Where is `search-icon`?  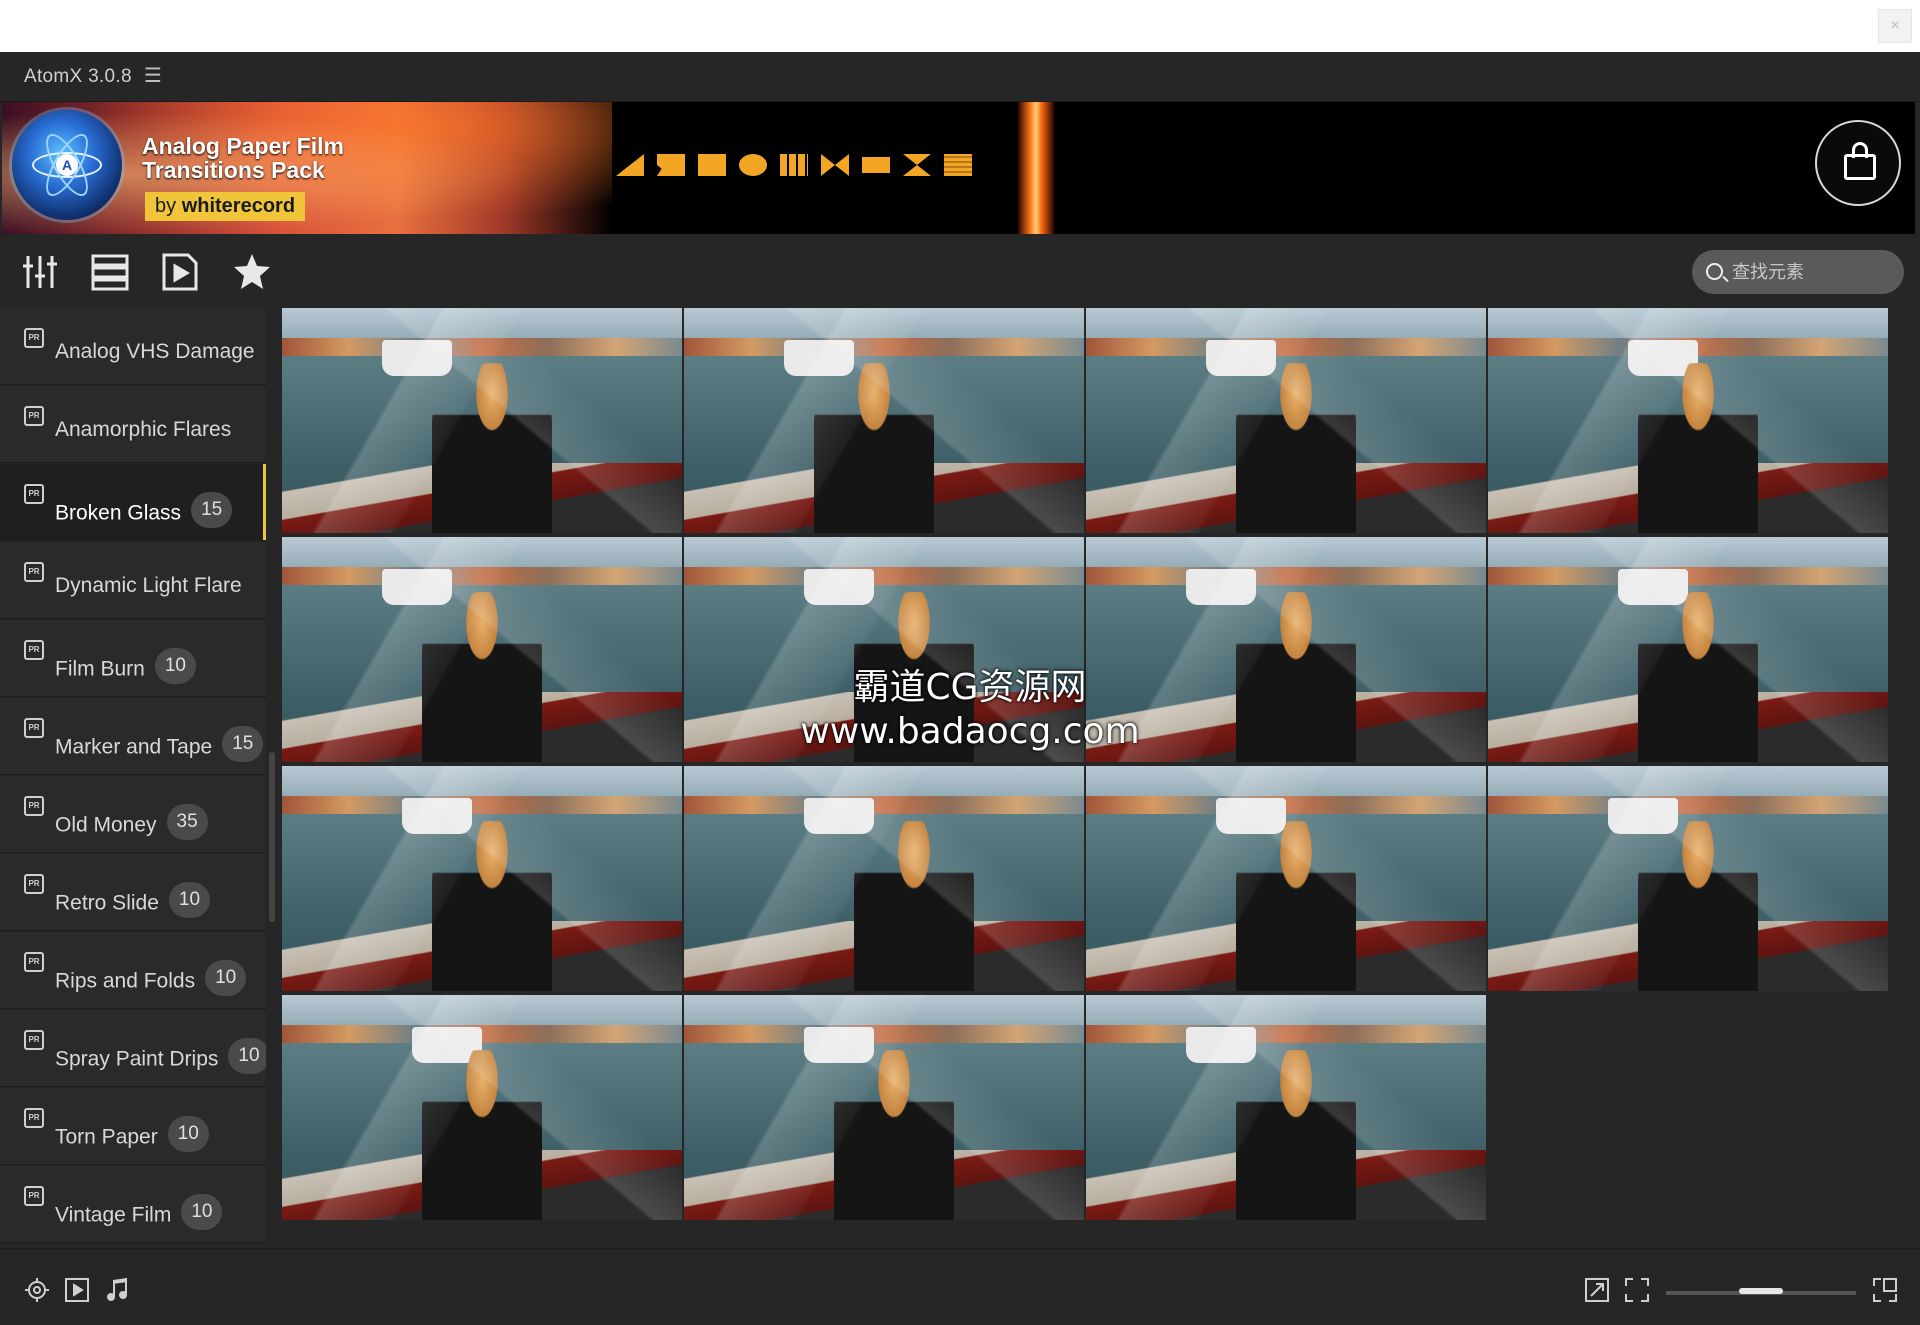 search-icon is located at coordinates (1714, 271).